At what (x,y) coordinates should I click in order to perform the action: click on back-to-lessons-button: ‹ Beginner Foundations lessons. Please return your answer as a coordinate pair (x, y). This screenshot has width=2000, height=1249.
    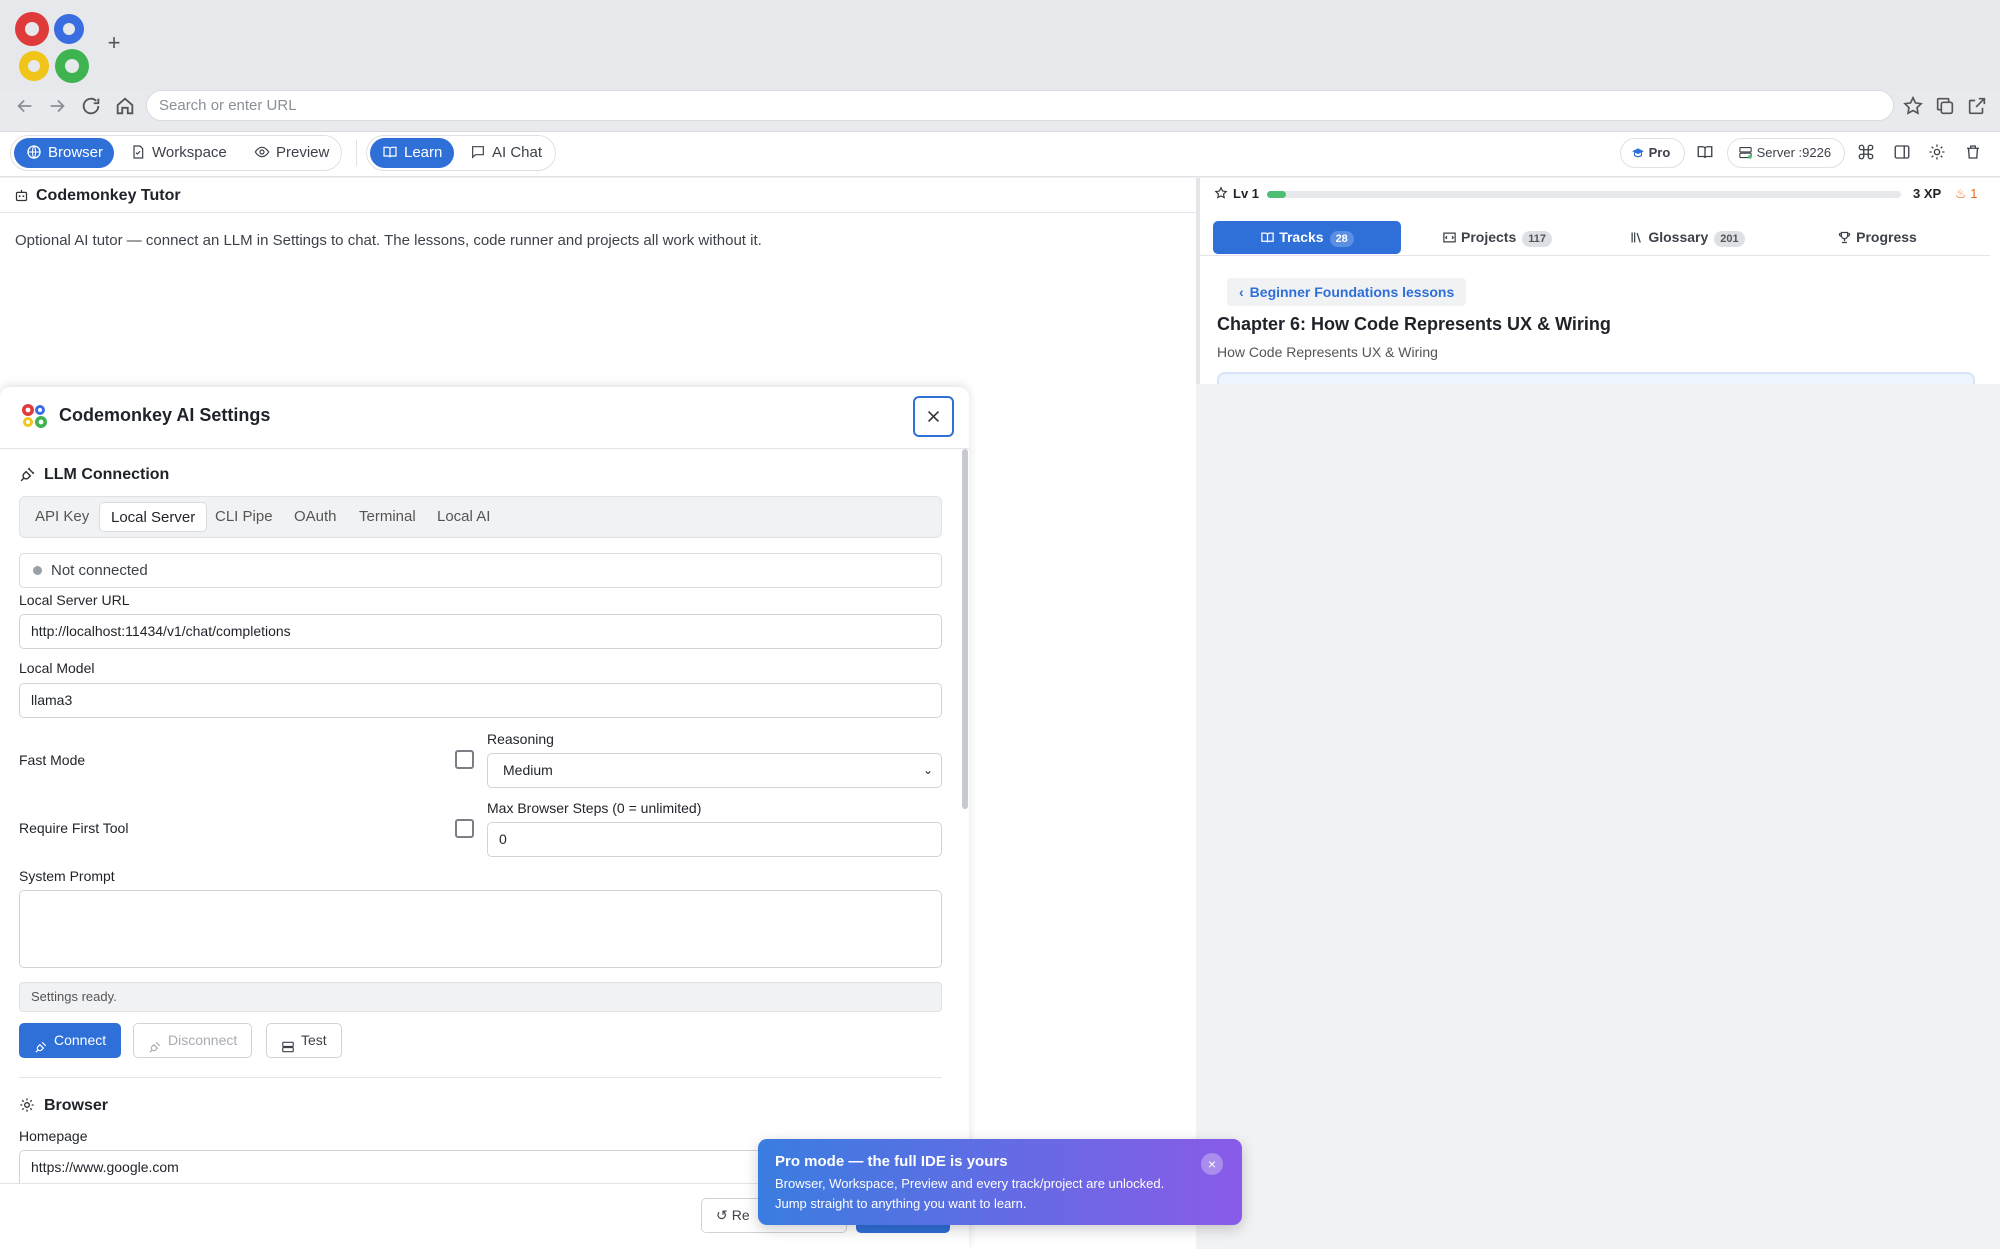
    Looking at the image, I should click on (1347, 292).